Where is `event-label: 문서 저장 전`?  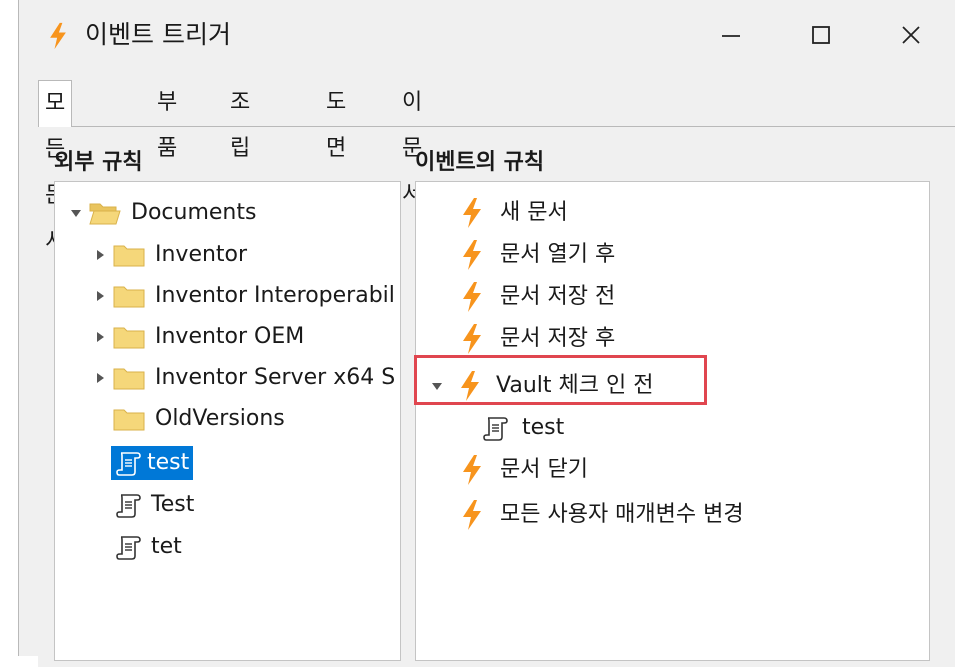 event-label: 문서 저장 전 is located at coordinates (558, 296).